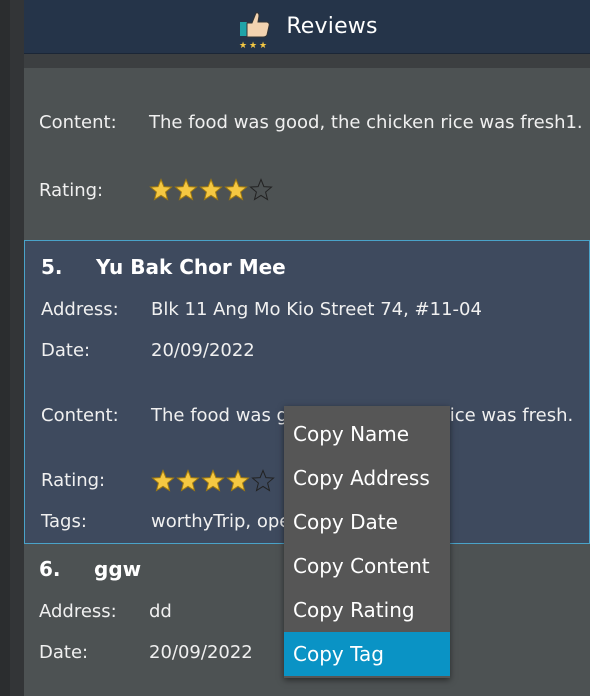 This screenshot has height=696, width=590. What do you see at coordinates (17, 348) in the screenshot?
I see `window-left-border` at bounding box center [17, 348].